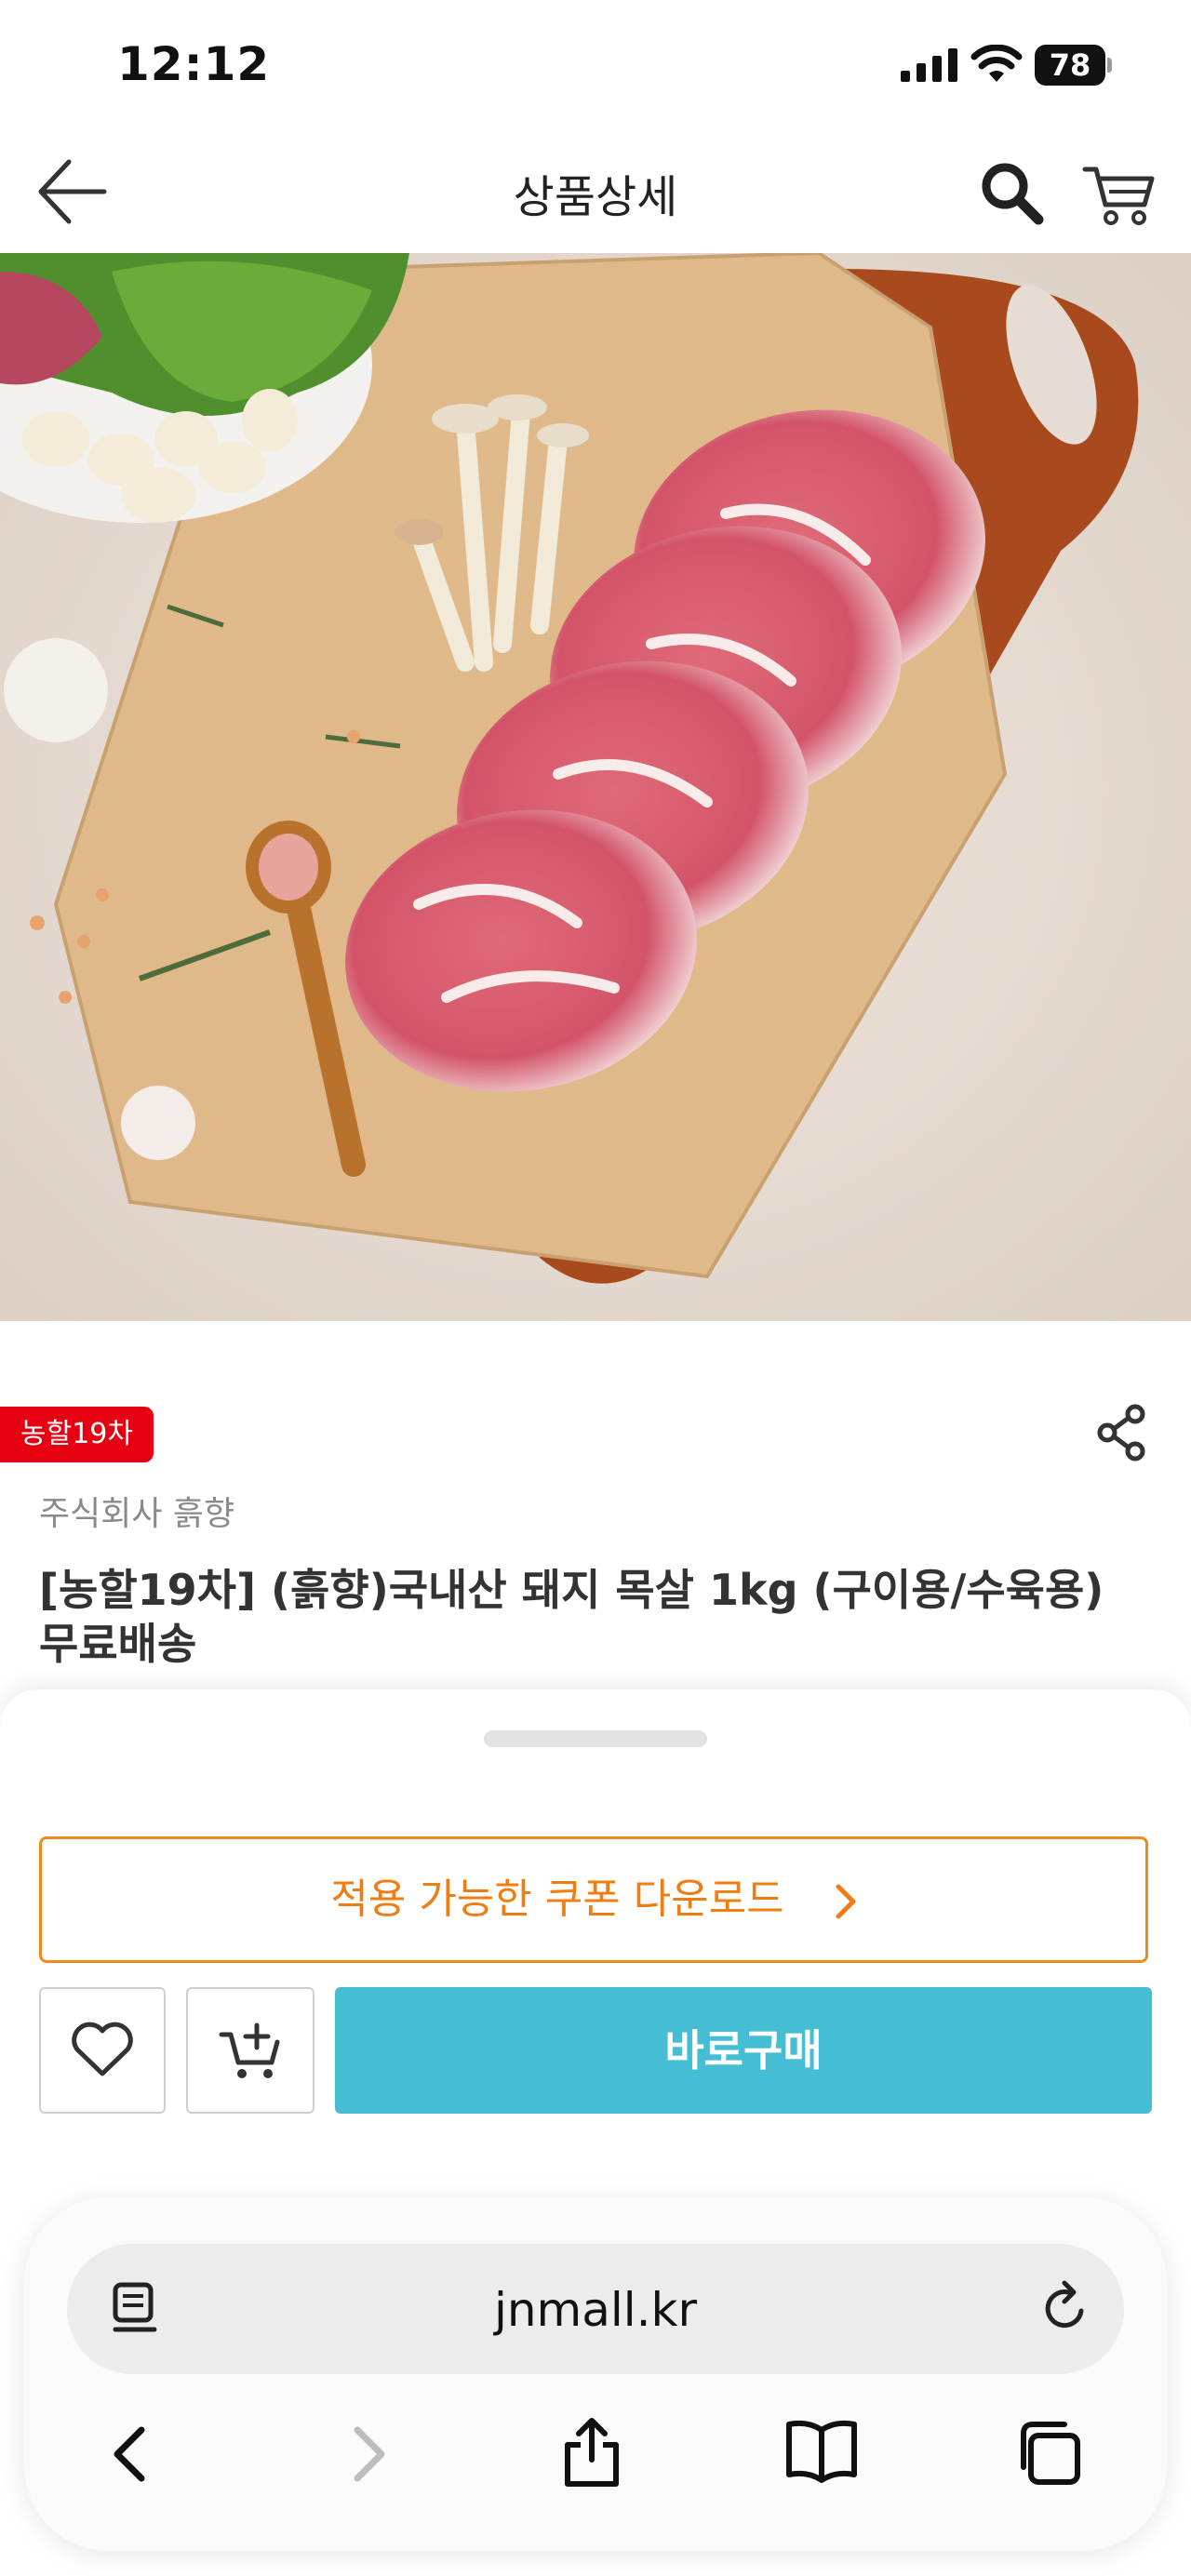 This screenshot has width=1191, height=2576. I want to click on heart-icon, so click(102, 2049).